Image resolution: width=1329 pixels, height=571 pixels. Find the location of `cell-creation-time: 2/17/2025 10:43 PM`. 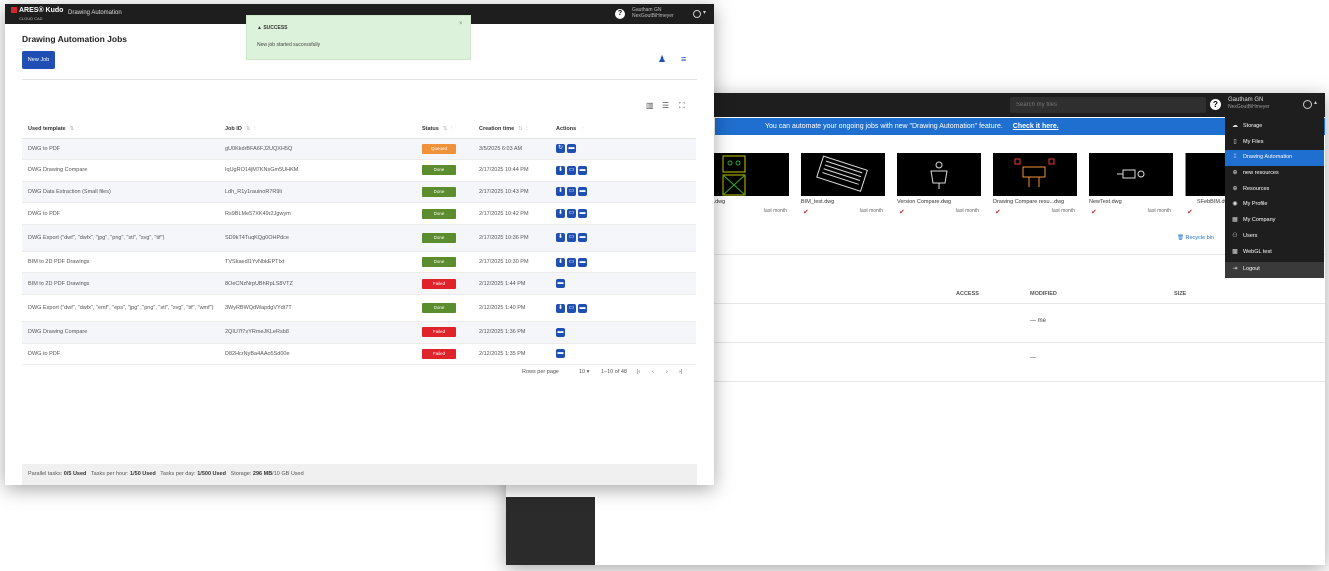

cell-creation-time: 2/17/2025 10:43 PM is located at coordinates (511, 192).